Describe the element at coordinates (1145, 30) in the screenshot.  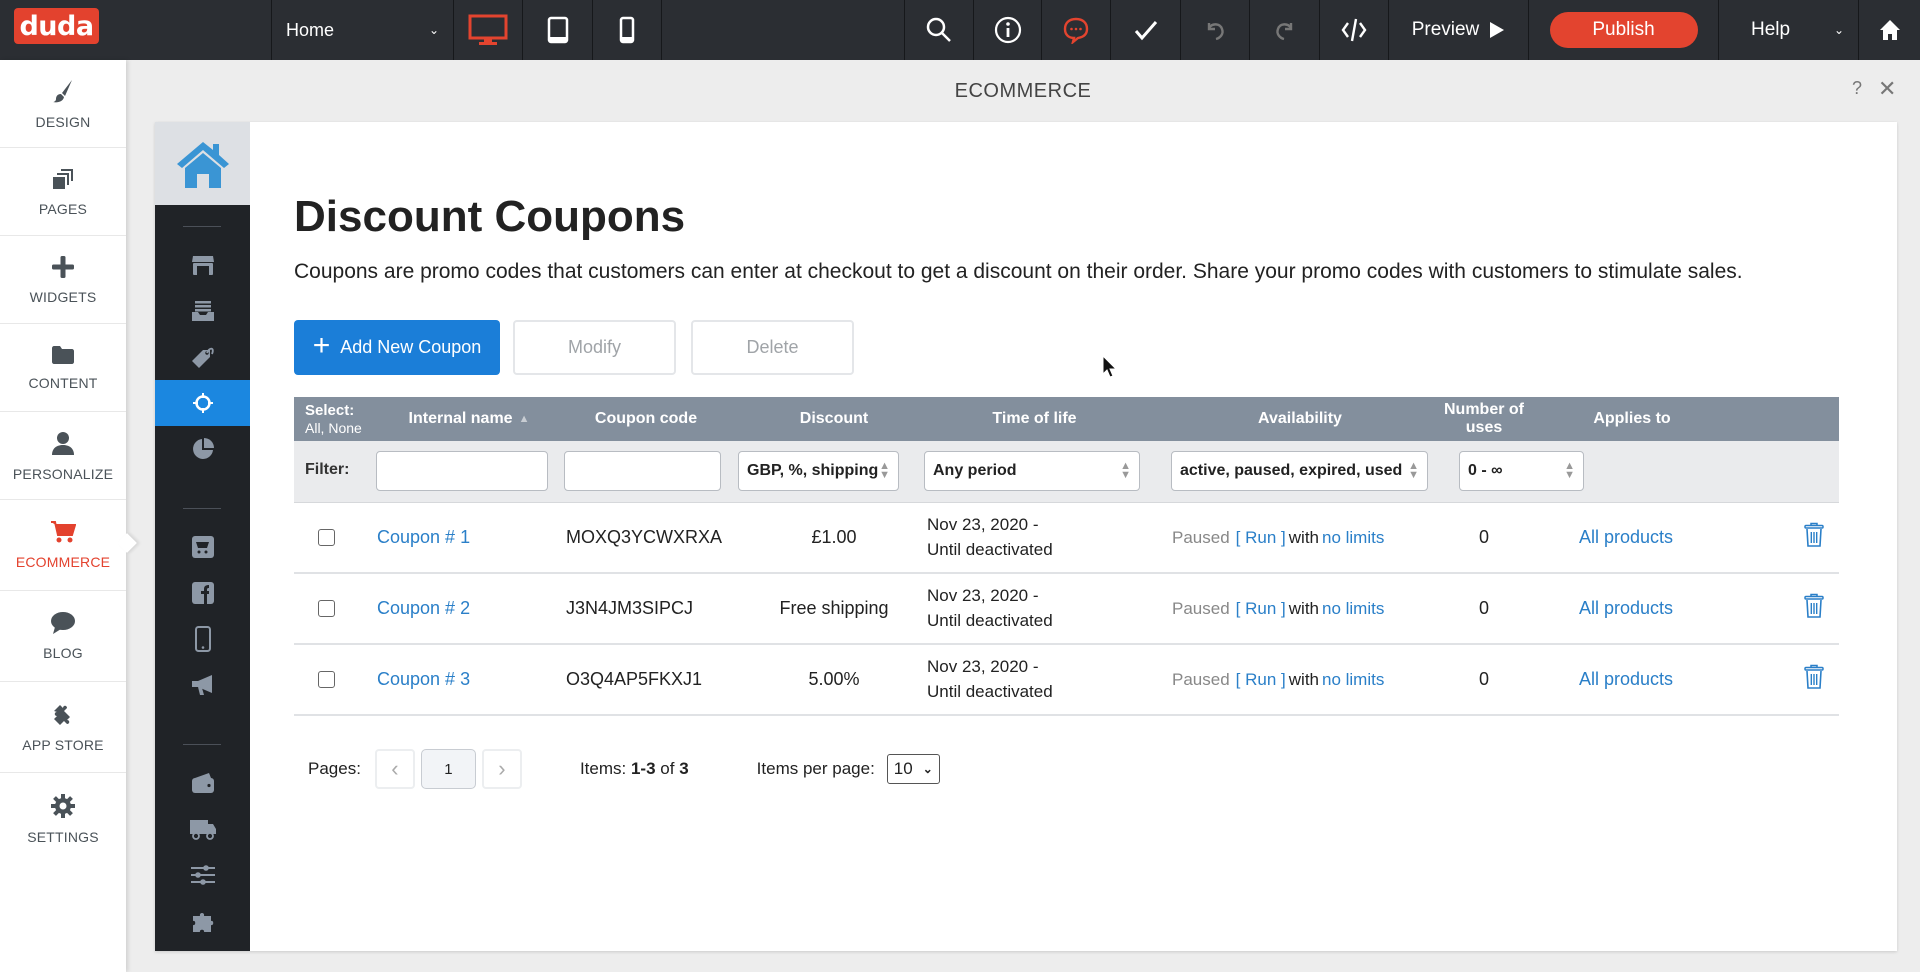
I see `check-button` at that location.